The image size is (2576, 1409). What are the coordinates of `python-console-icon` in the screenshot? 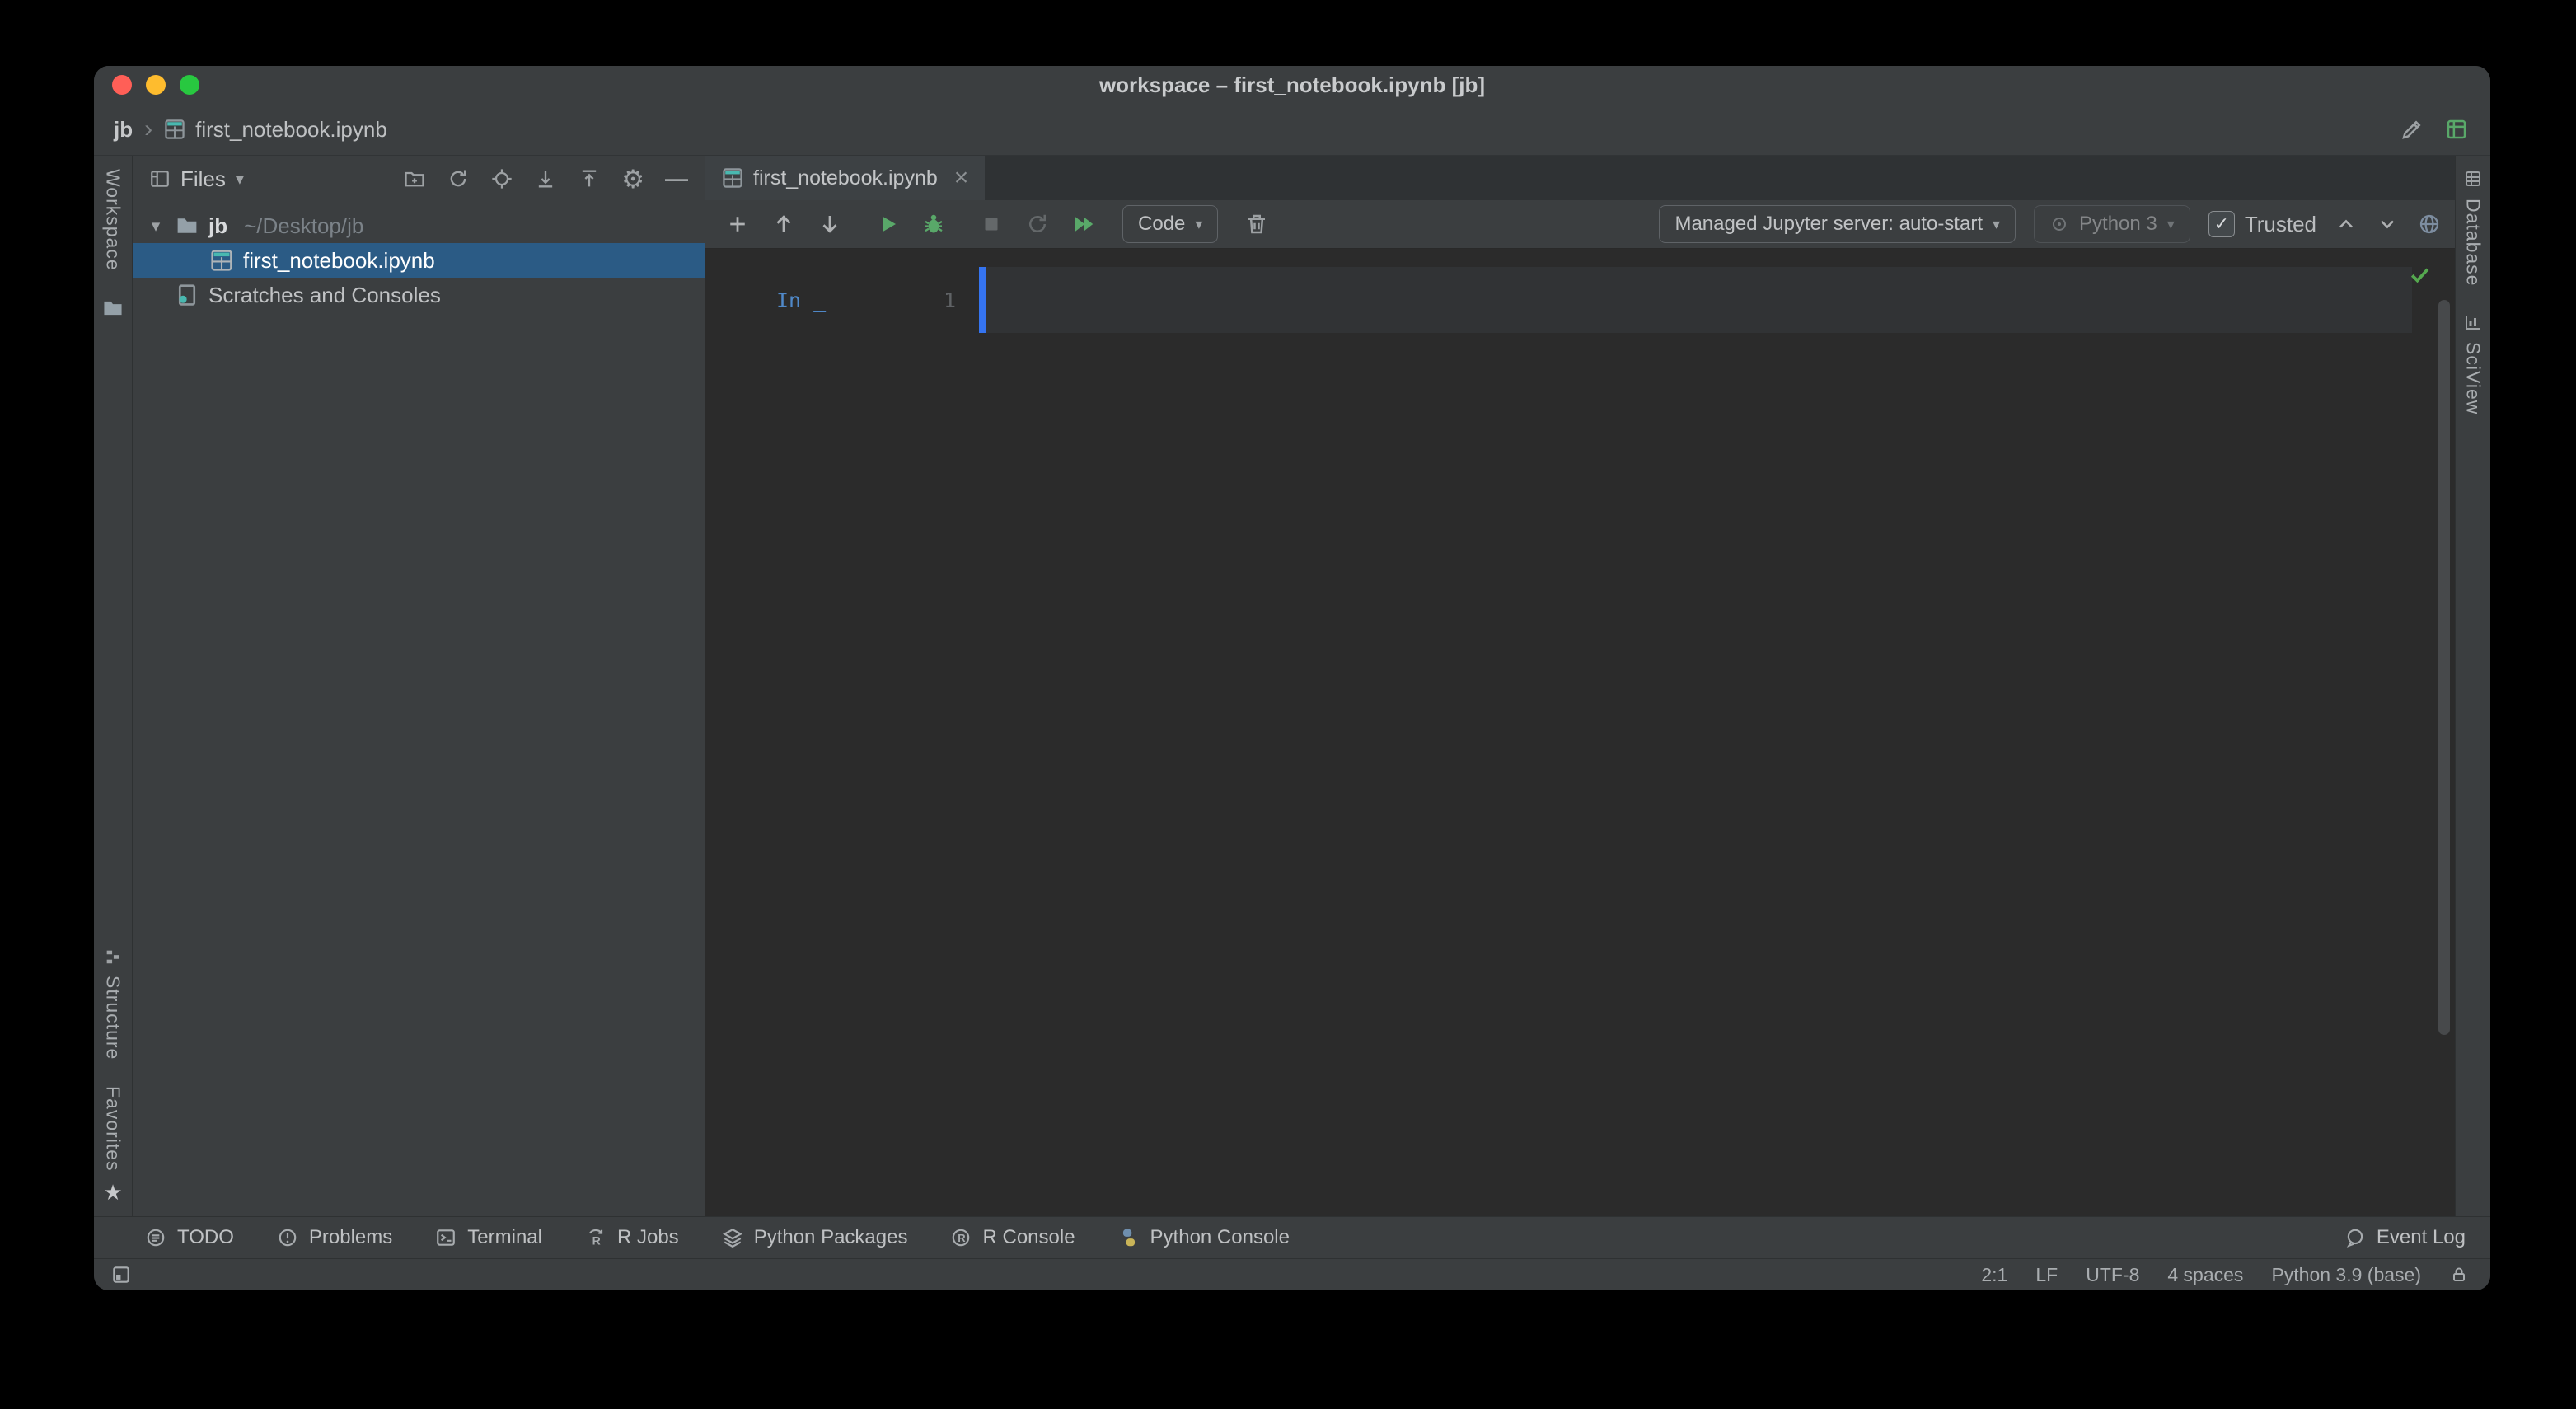 It's located at (1129, 1237).